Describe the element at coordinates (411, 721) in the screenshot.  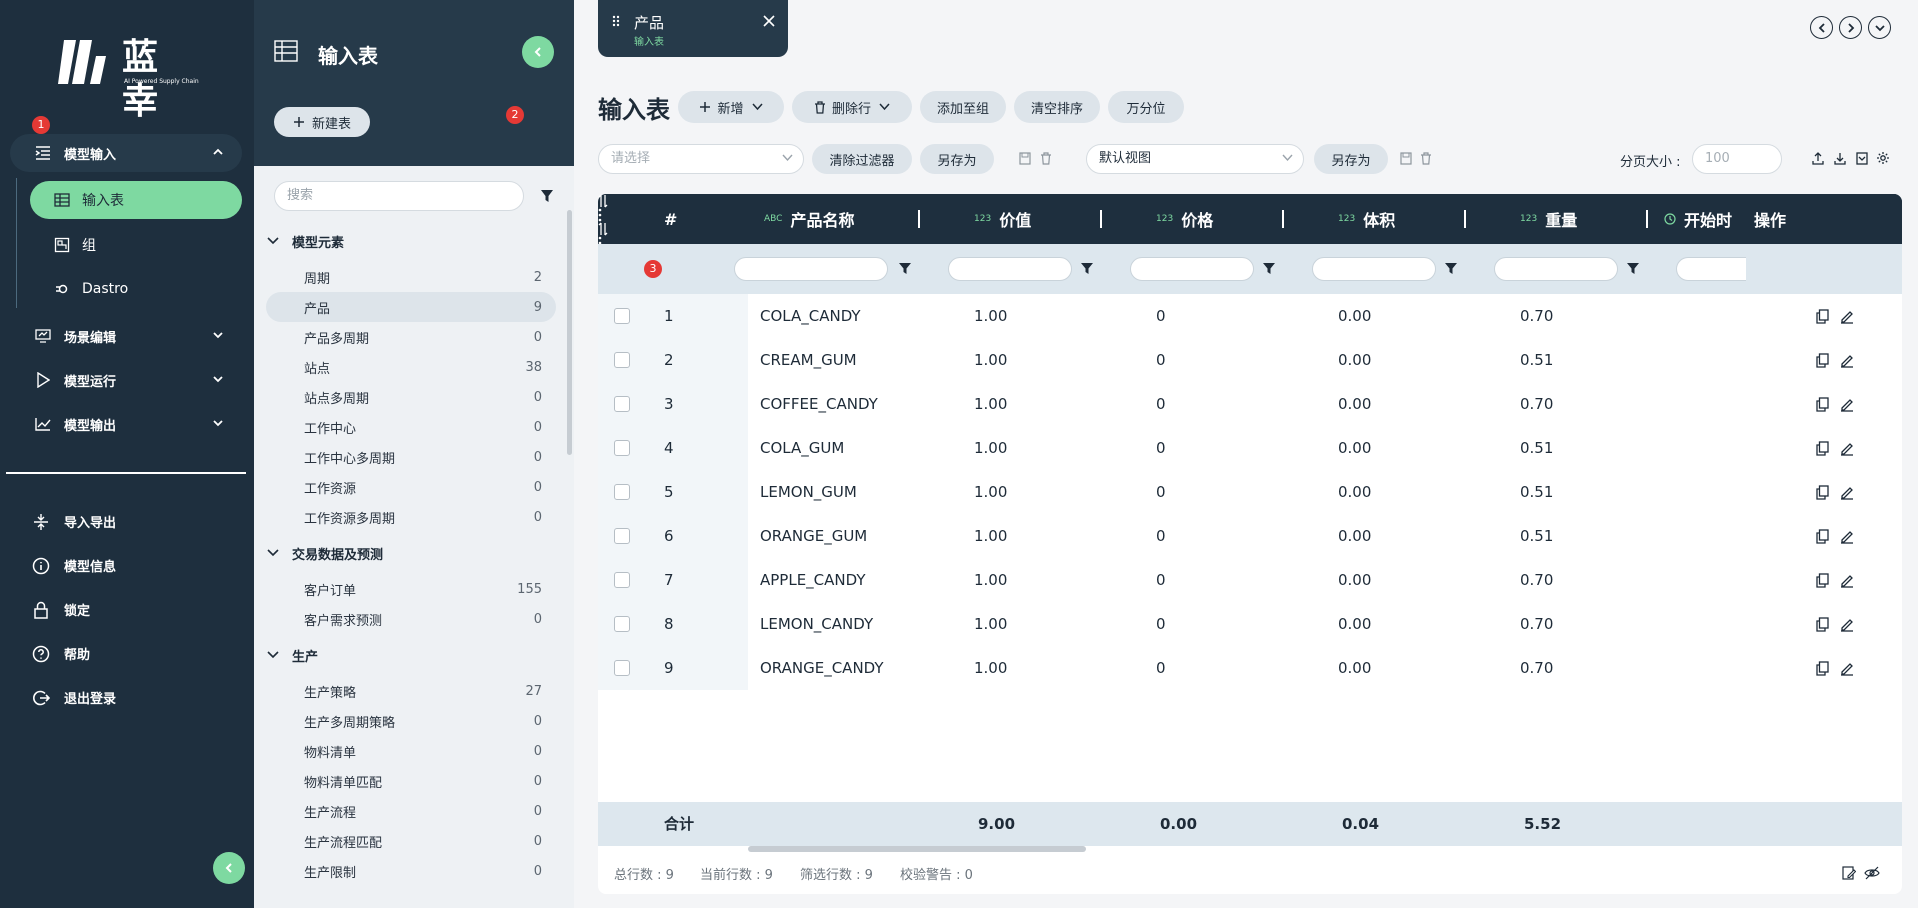
I see `tree-item: 生产多周期策略 0` at that location.